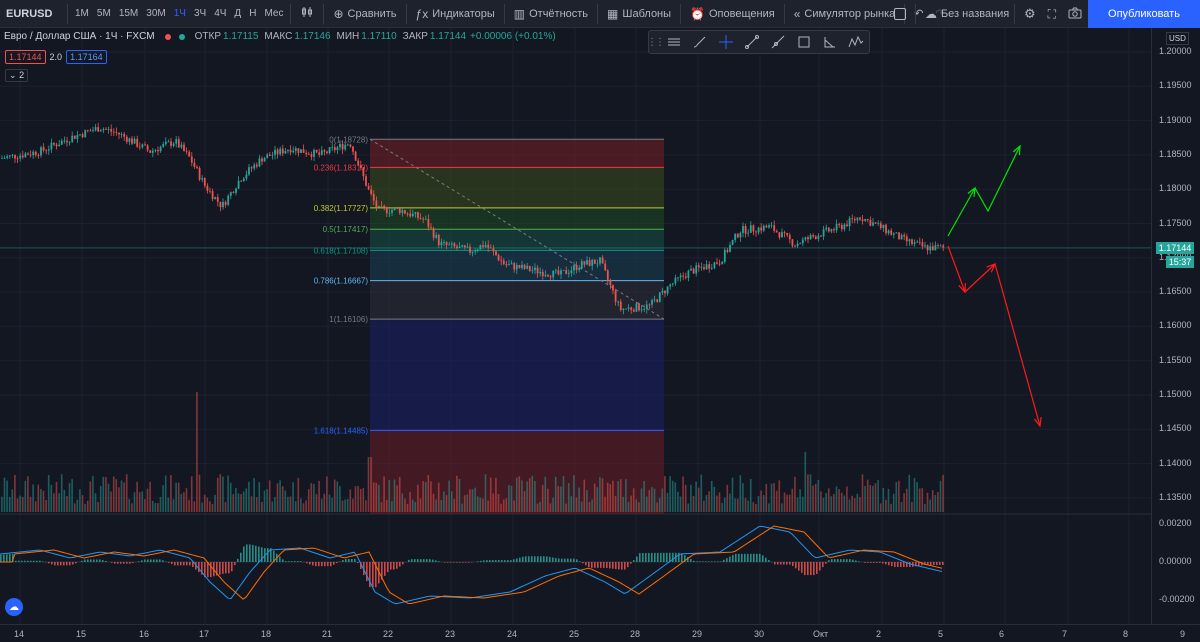 Image resolution: width=1200 pixels, height=642 pixels. Describe the element at coordinates (220, 14) in the screenshot. I see `timeframe-6: 4Ч` at that location.